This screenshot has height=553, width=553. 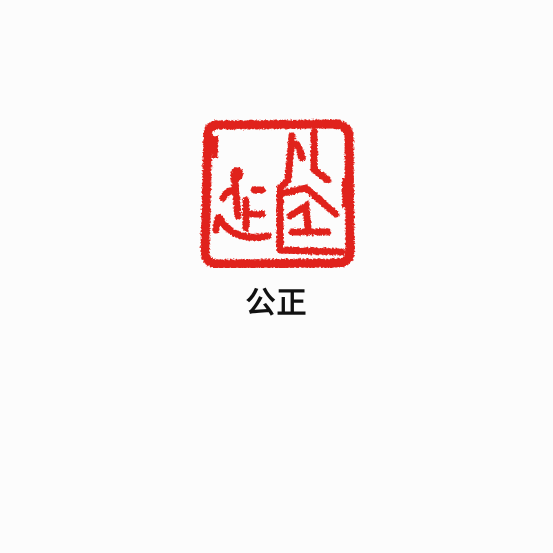 What do you see at coordinates (276, 303) in the screenshot?
I see `caption-text: 公正` at bounding box center [276, 303].